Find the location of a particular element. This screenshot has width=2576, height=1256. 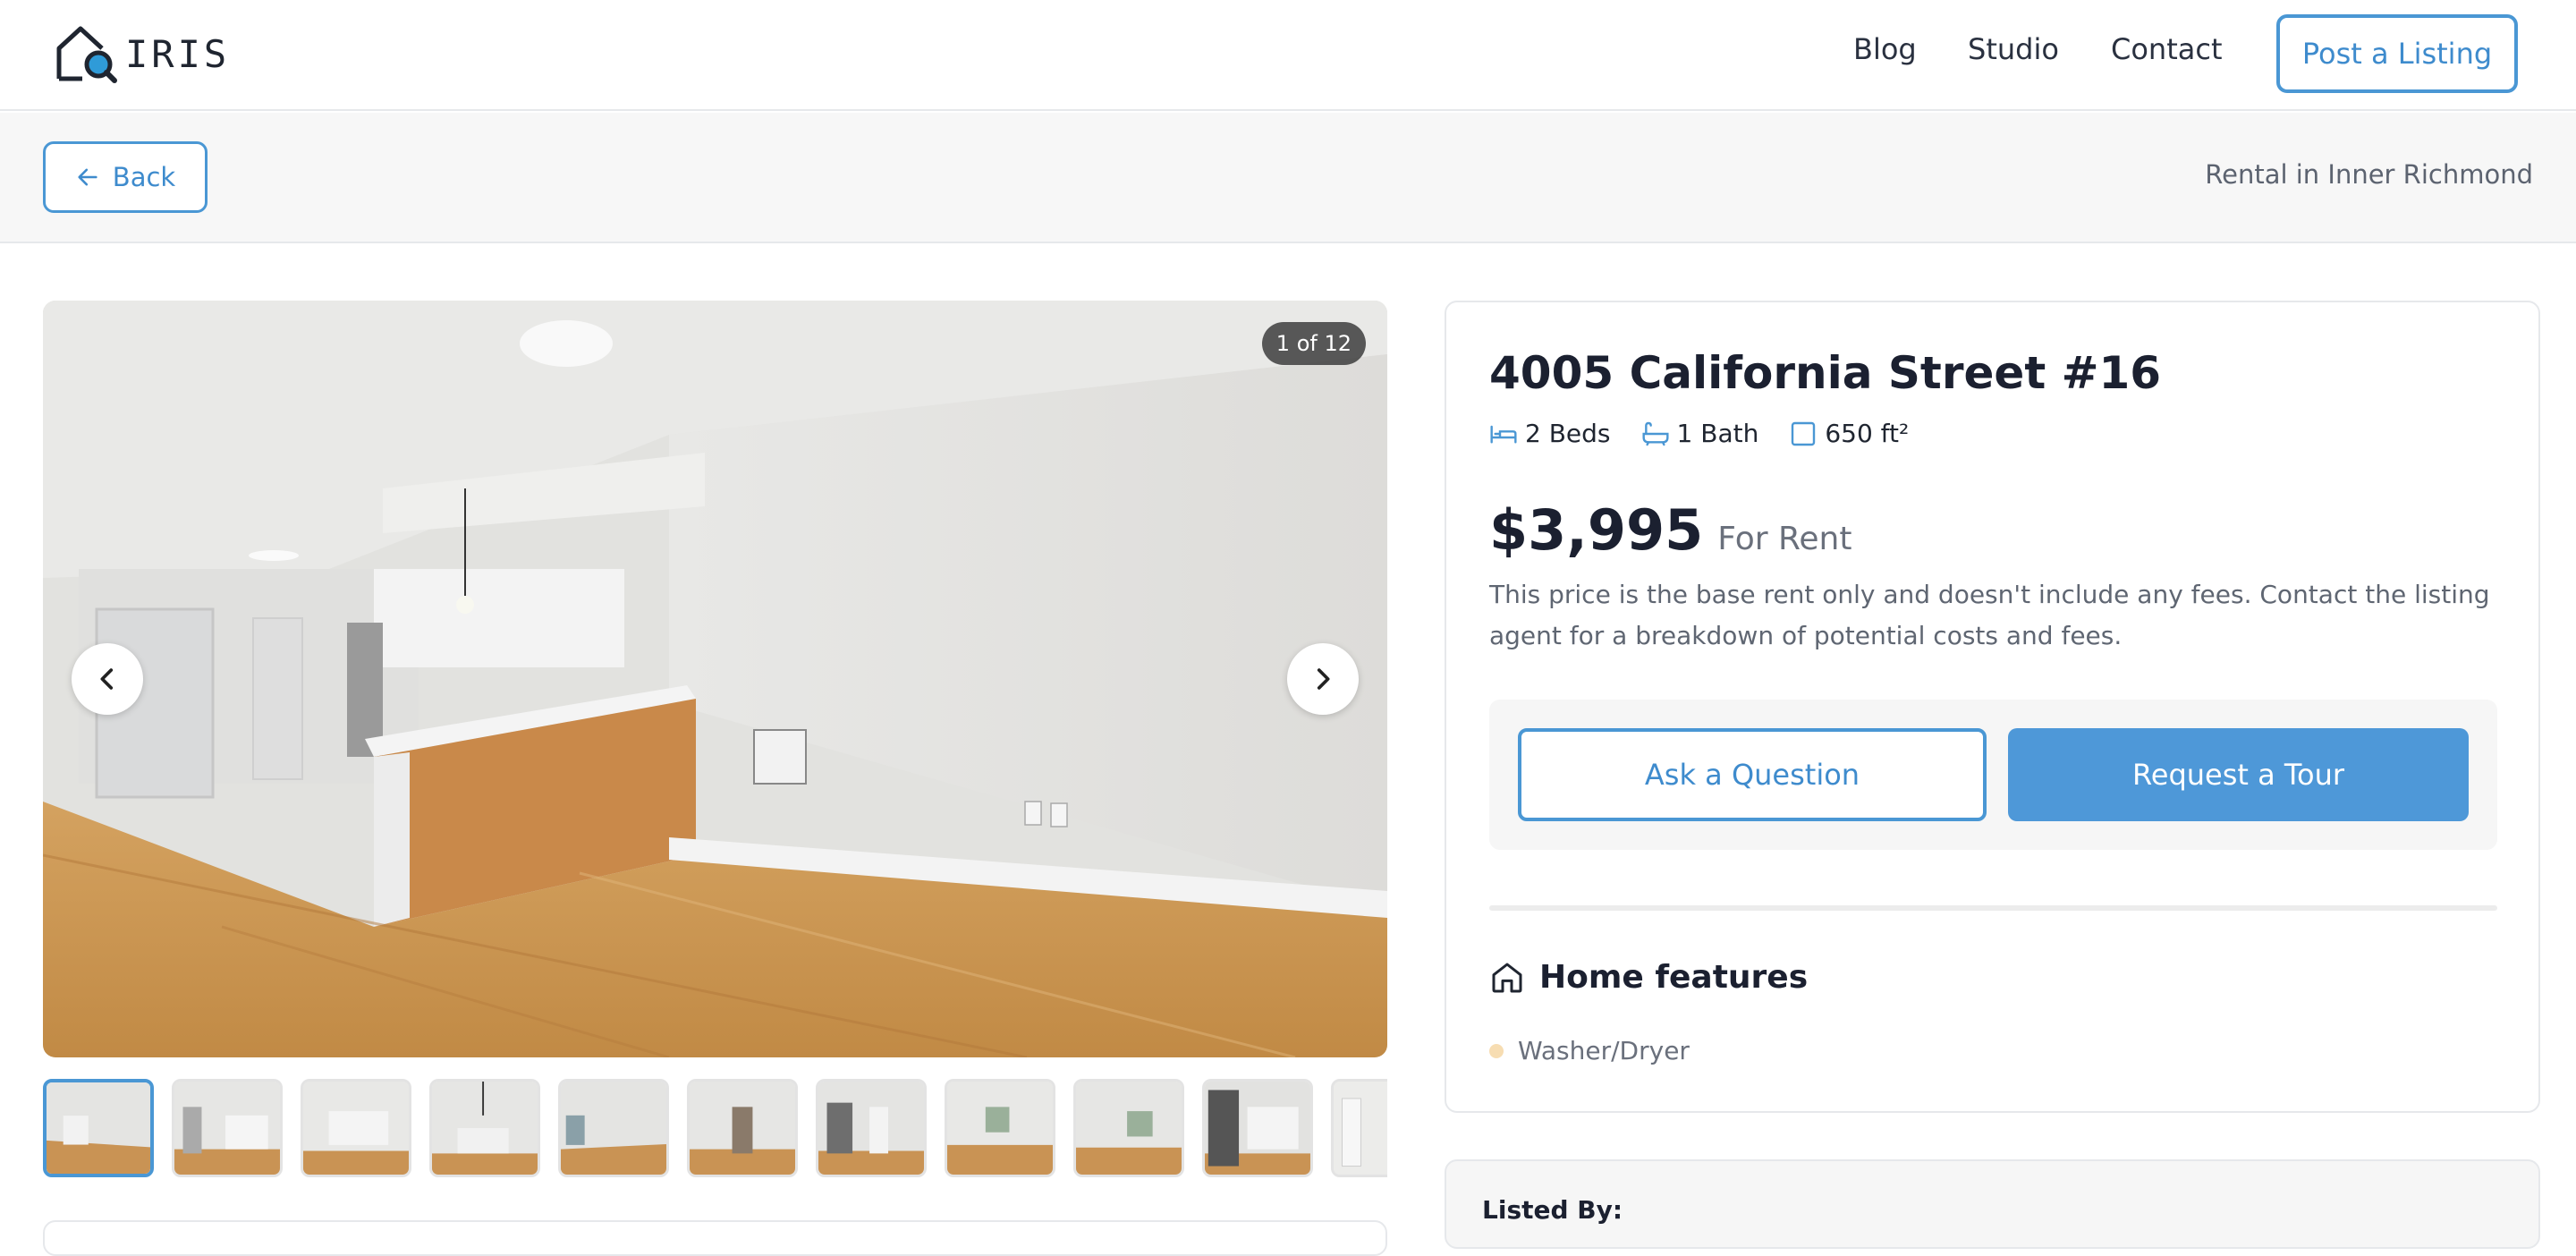

bed-icon is located at coordinates (1503, 434).